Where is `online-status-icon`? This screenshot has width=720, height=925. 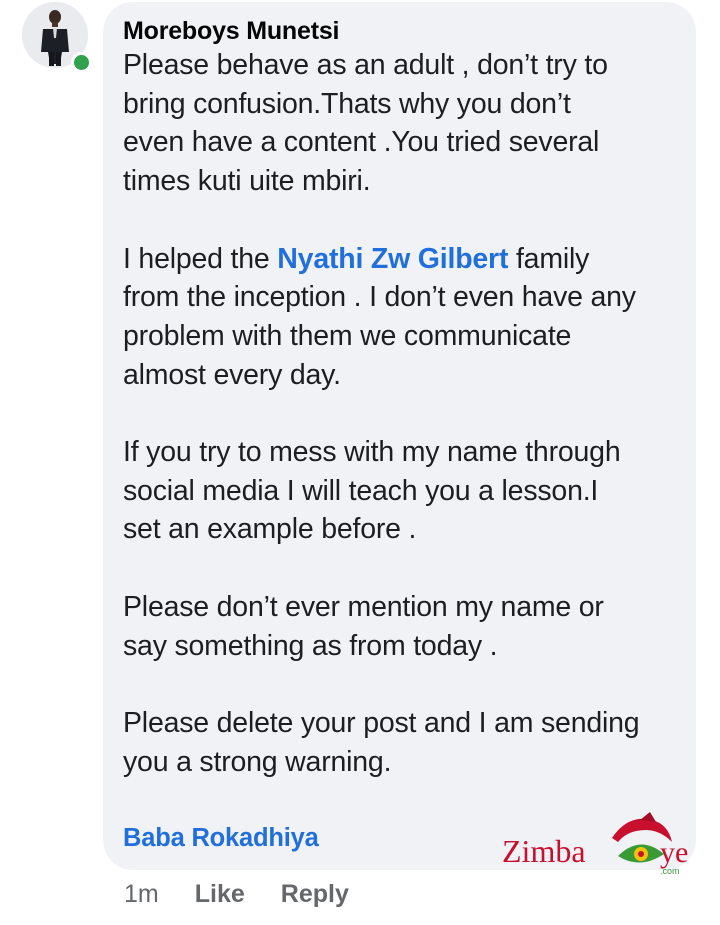 online-status-icon is located at coordinates (81, 62).